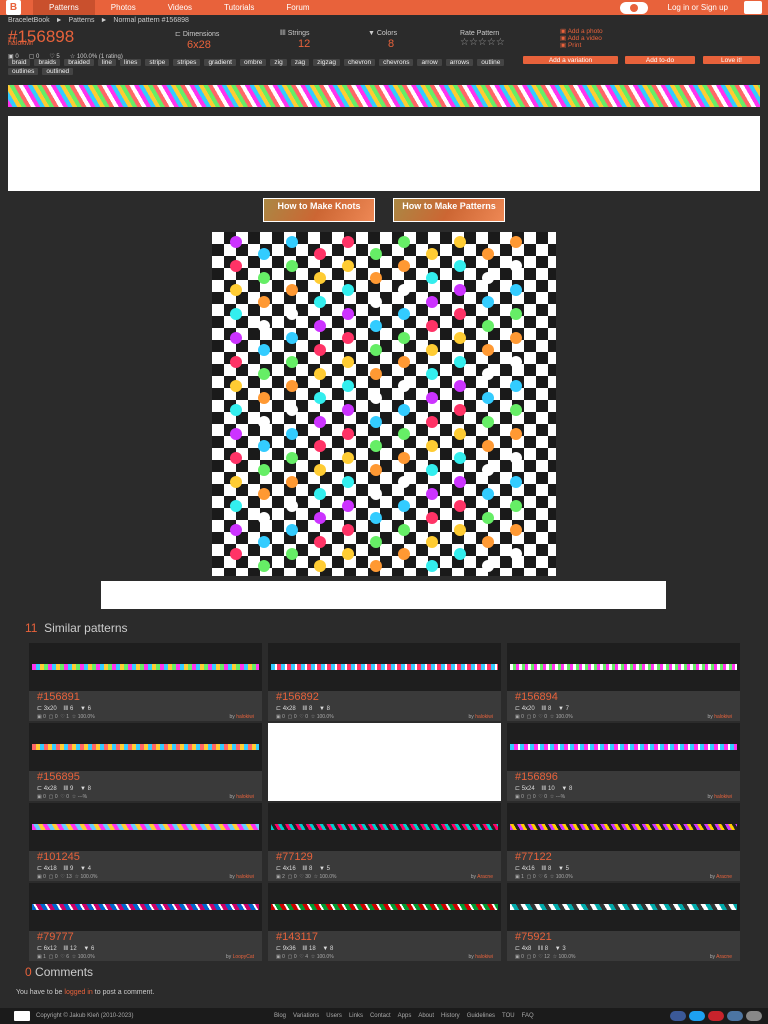 The height and width of the screenshot is (1024, 768). Describe the element at coordinates (157, 62) in the screenshot. I see `tag: stripe` at that location.